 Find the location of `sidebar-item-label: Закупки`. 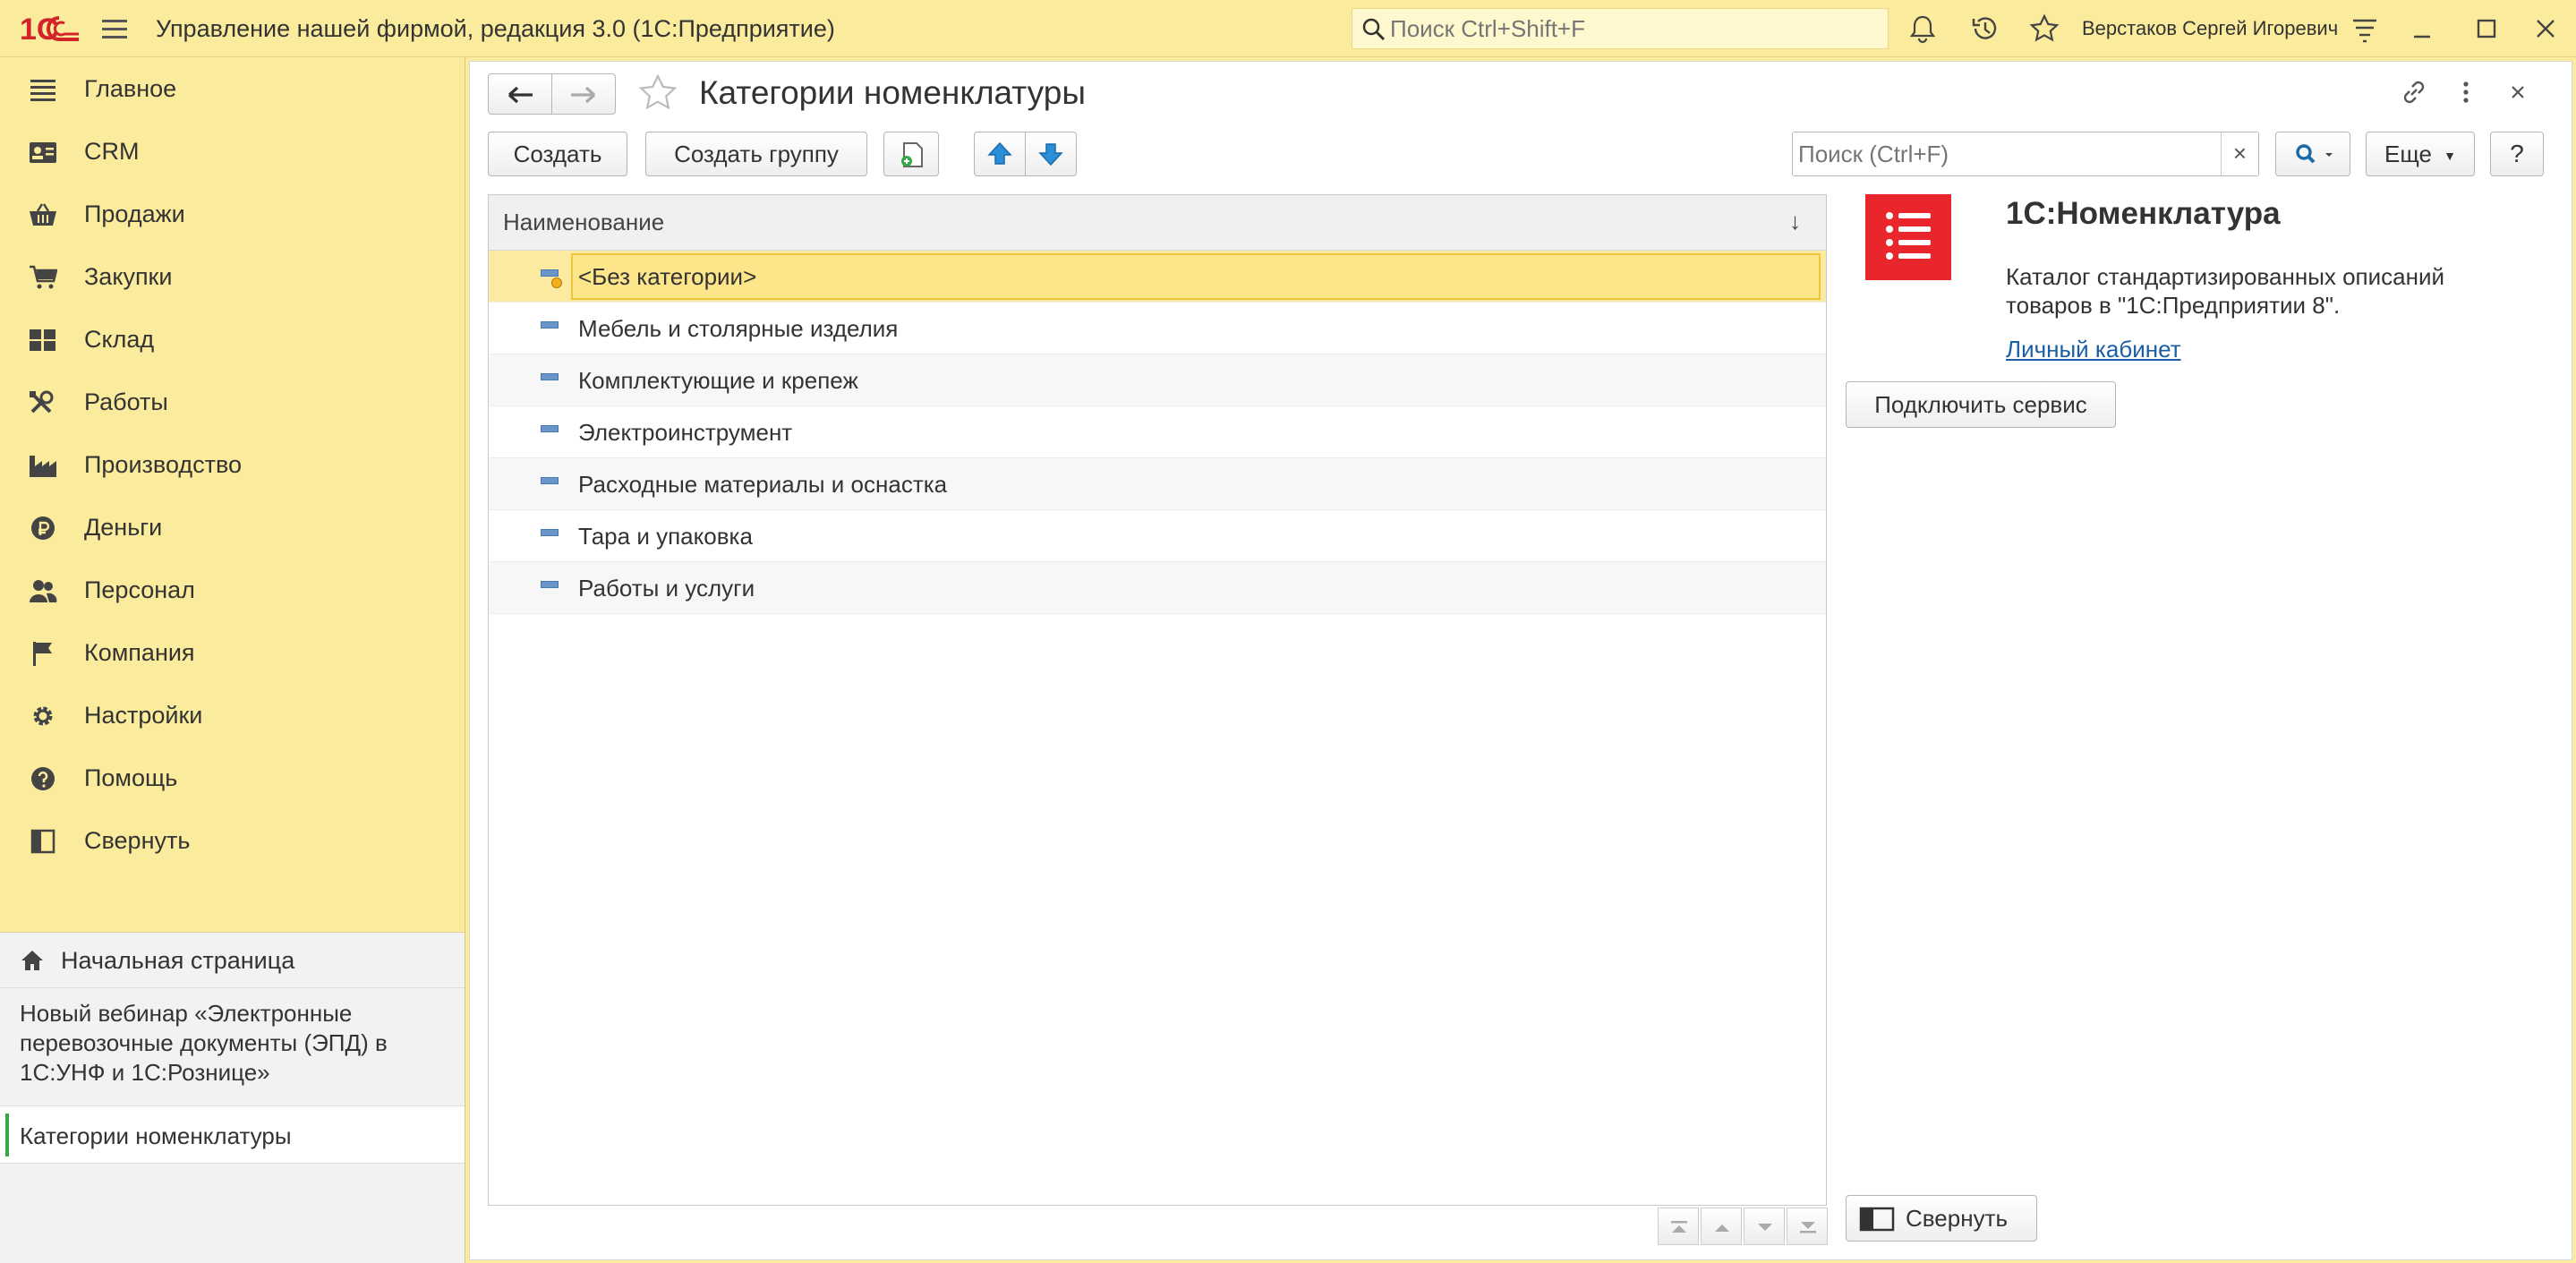

sidebar-item-label: Закупки is located at coordinates (128, 277).